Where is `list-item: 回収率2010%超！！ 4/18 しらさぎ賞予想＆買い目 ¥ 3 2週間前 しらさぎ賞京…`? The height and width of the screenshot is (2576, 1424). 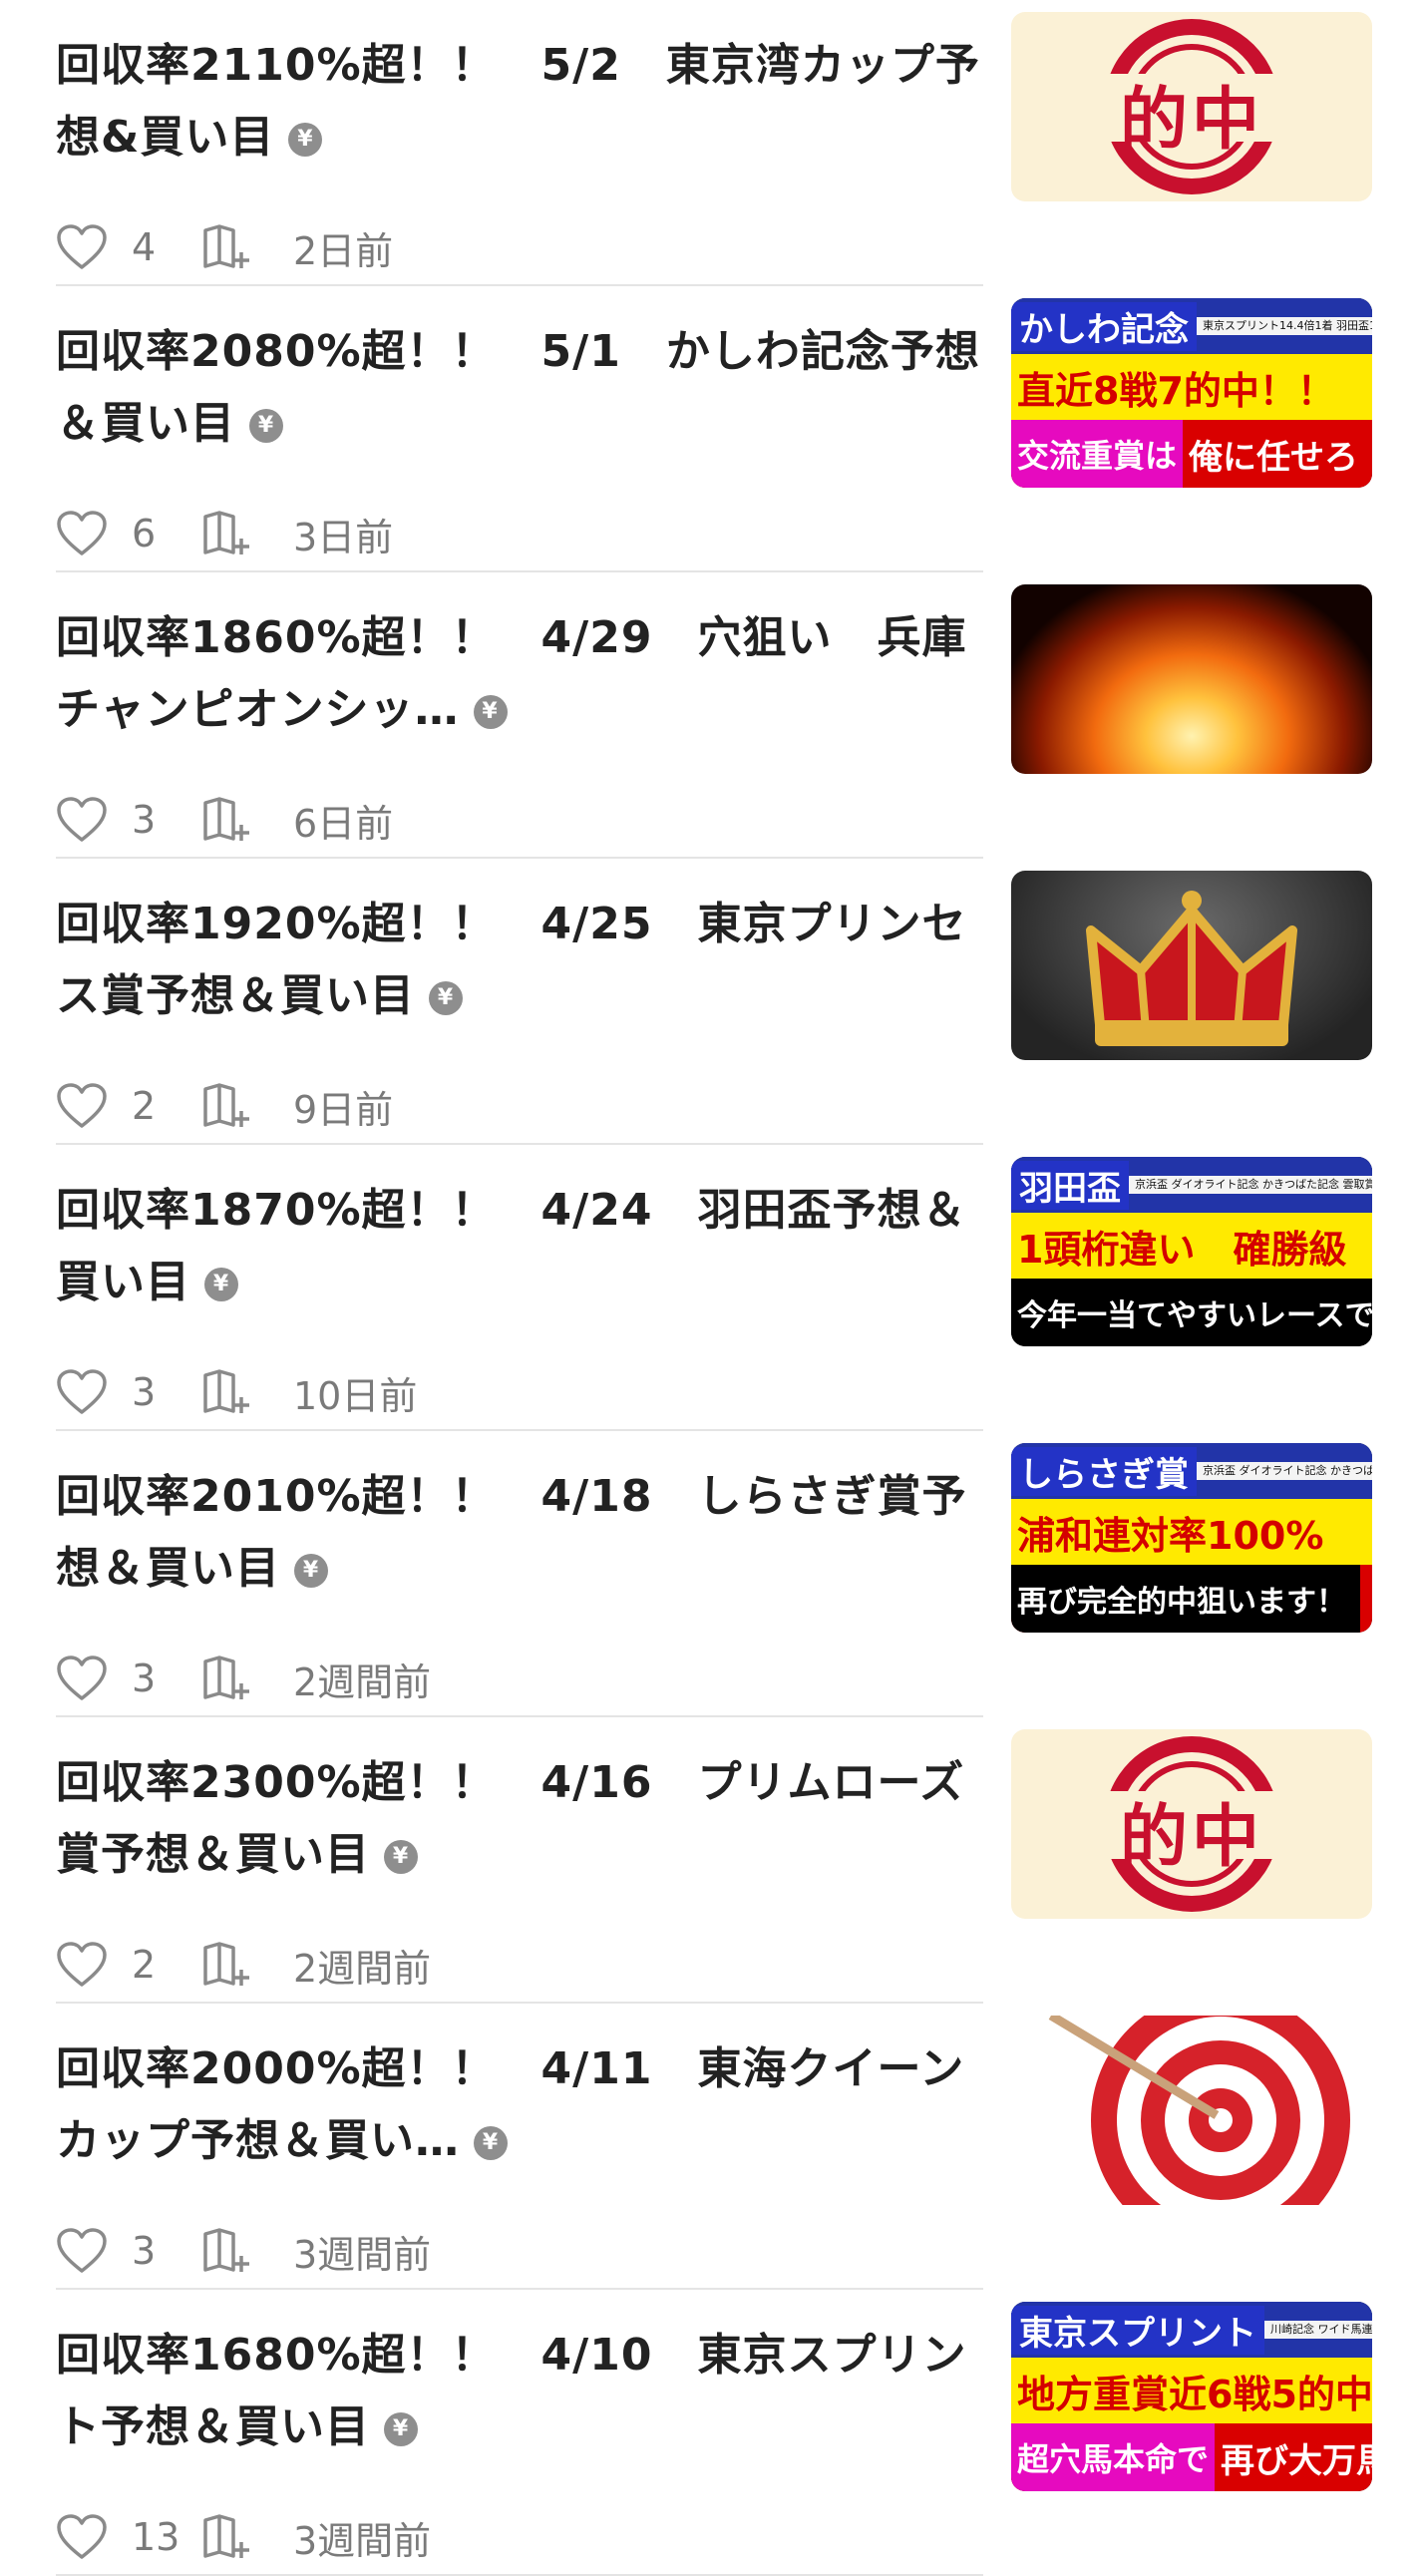 list-item: 回収率2010%超！！ 4/18 しらさぎ賞予想＆買い目 ¥ 3 2週間前 しらさぎ賞京… is located at coordinates (714, 1574).